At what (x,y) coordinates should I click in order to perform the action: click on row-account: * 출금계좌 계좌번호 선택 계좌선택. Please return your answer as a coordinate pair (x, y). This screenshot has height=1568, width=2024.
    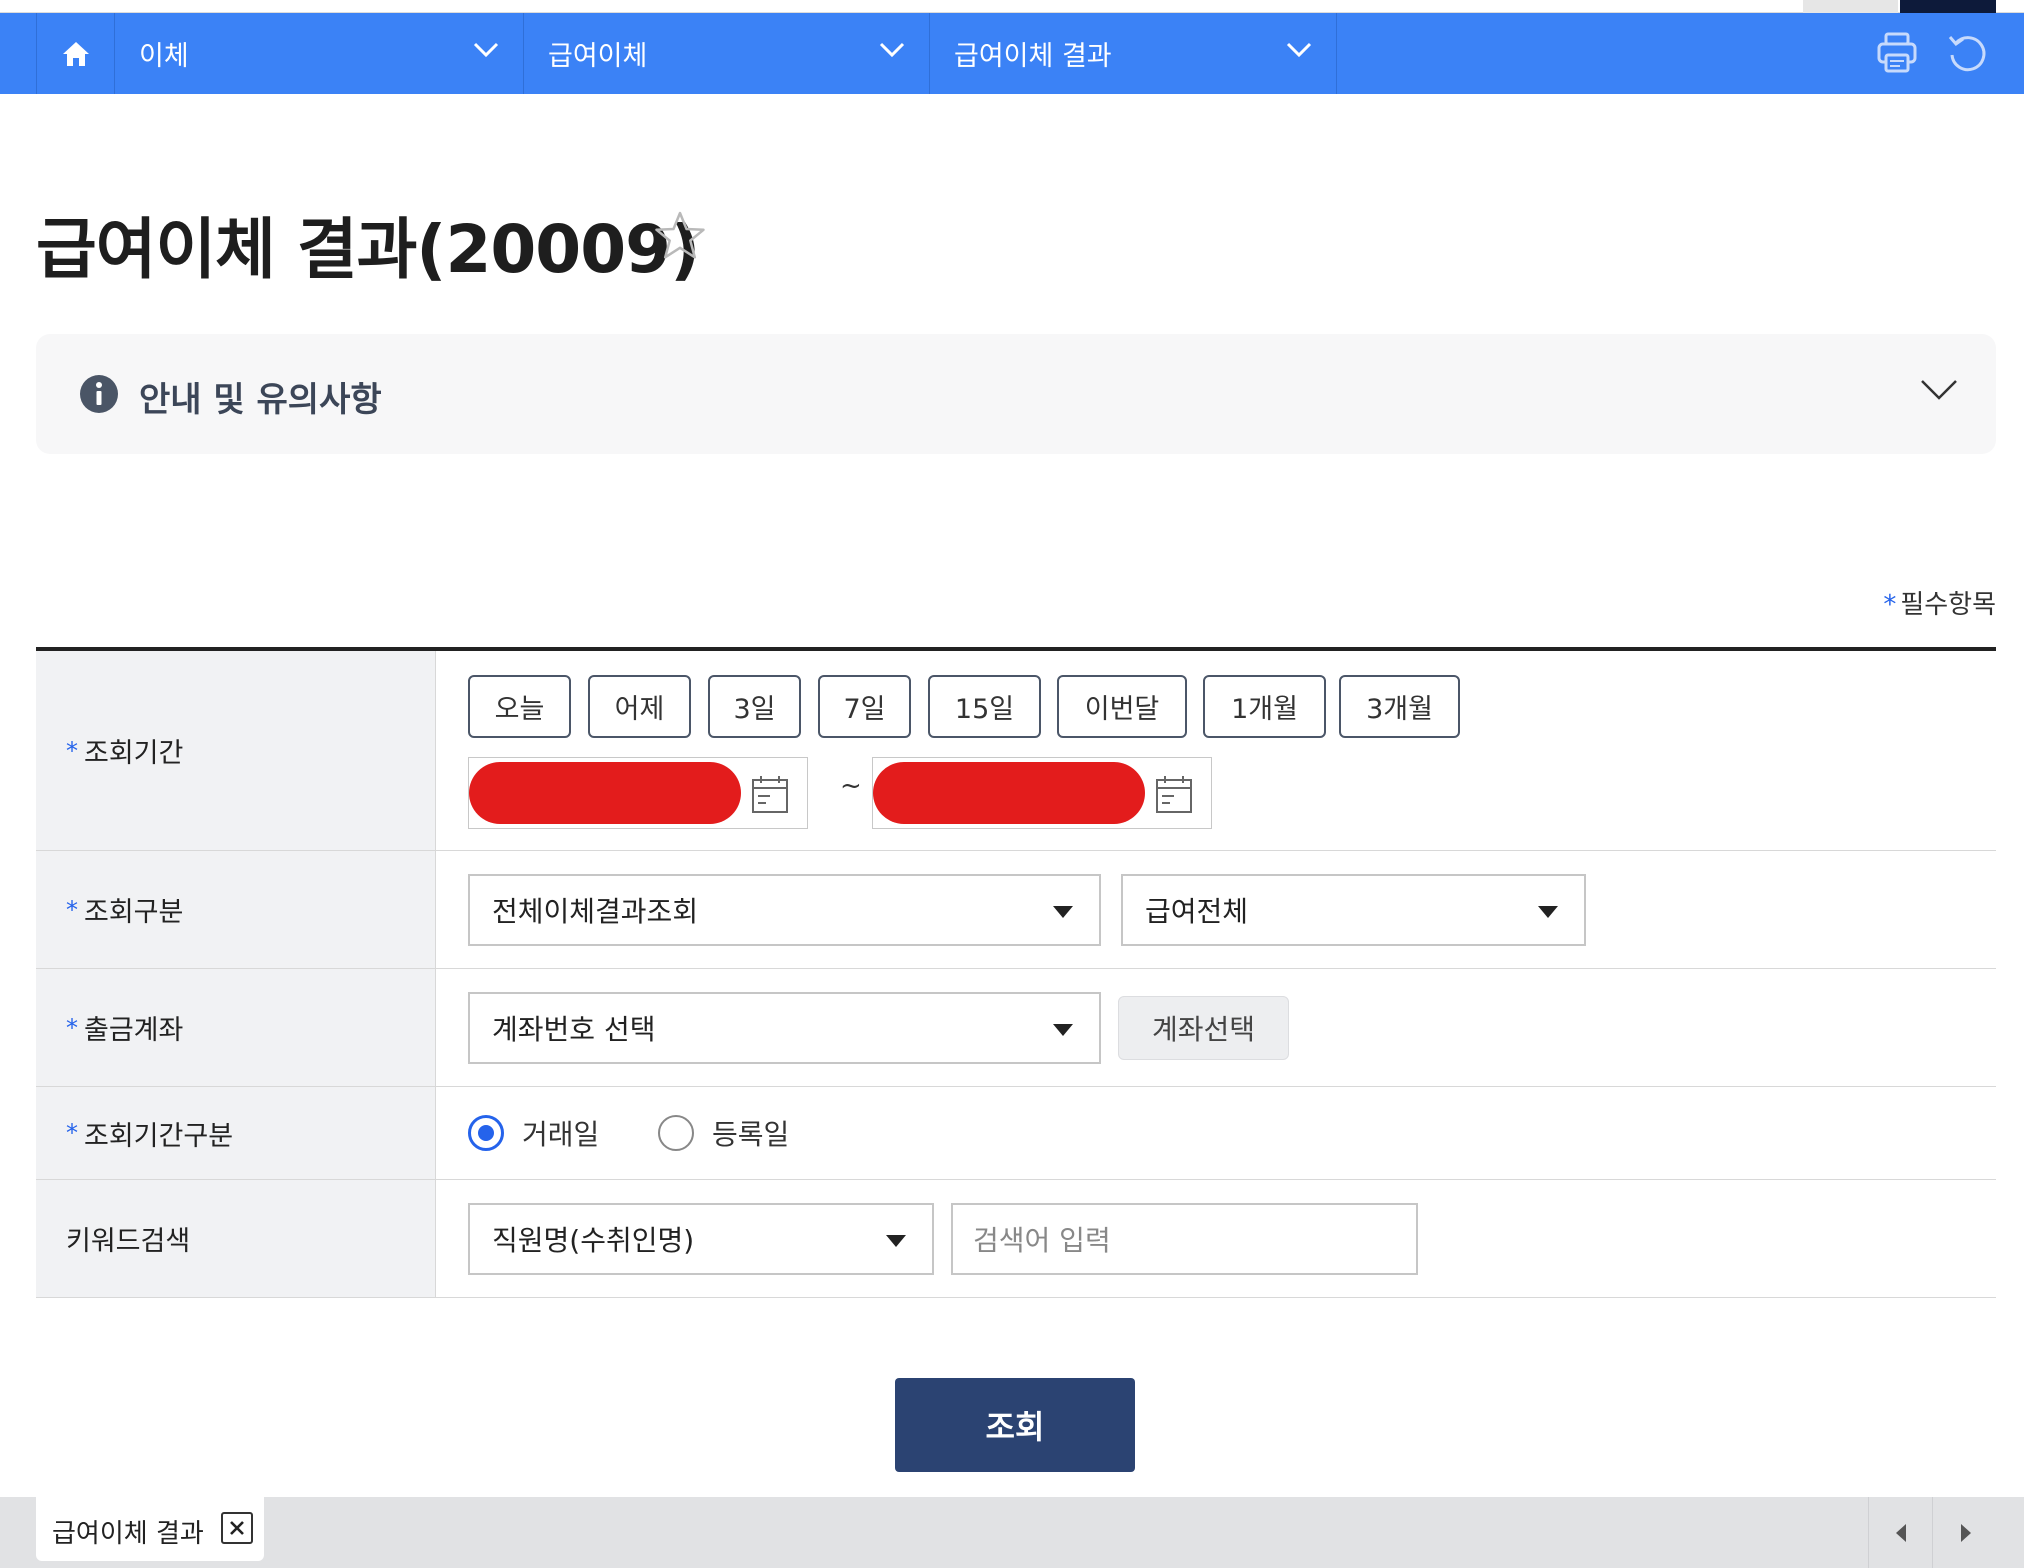
    Looking at the image, I should click on (1016, 1028).